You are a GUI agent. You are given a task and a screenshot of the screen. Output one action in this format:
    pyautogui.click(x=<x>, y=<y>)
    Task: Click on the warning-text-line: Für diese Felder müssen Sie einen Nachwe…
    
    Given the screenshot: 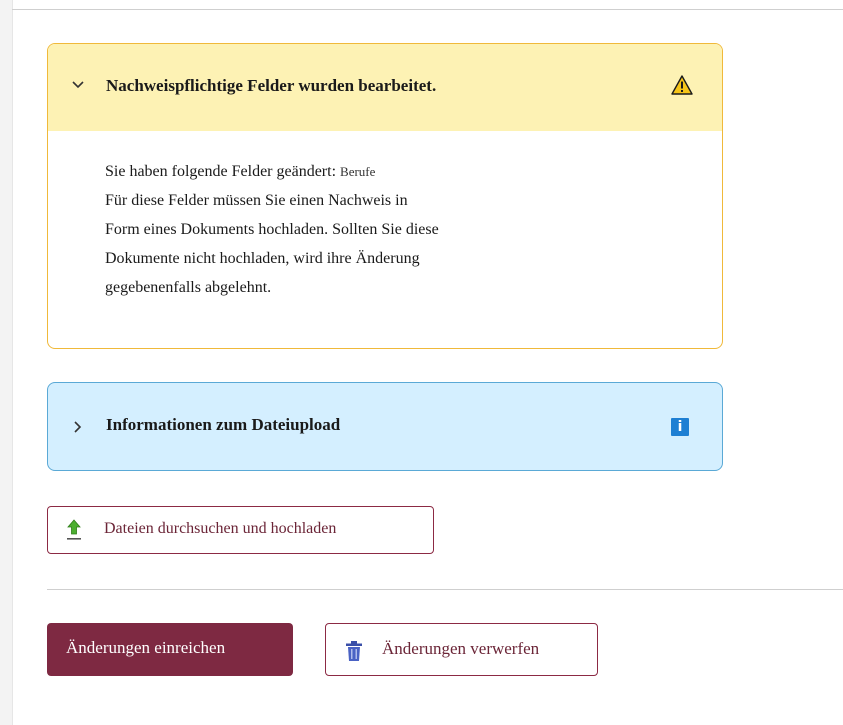 What is the action you would take?
    pyautogui.click(x=256, y=200)
    